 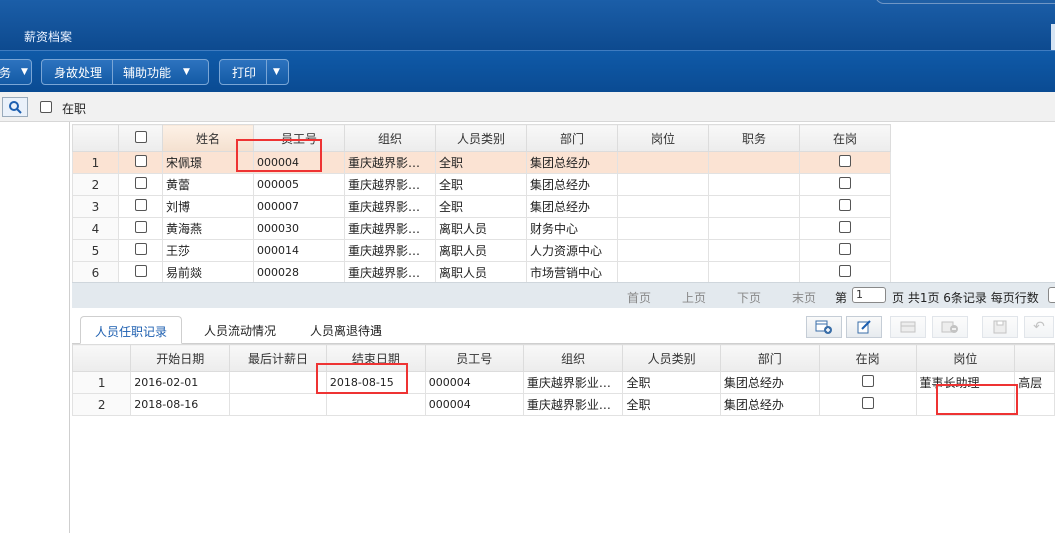 What do you see at coordinates (278, 358) in the screenshot?
I see `col-header-last-pay-date: 最后计薪日` at bounding box center [278, 358].